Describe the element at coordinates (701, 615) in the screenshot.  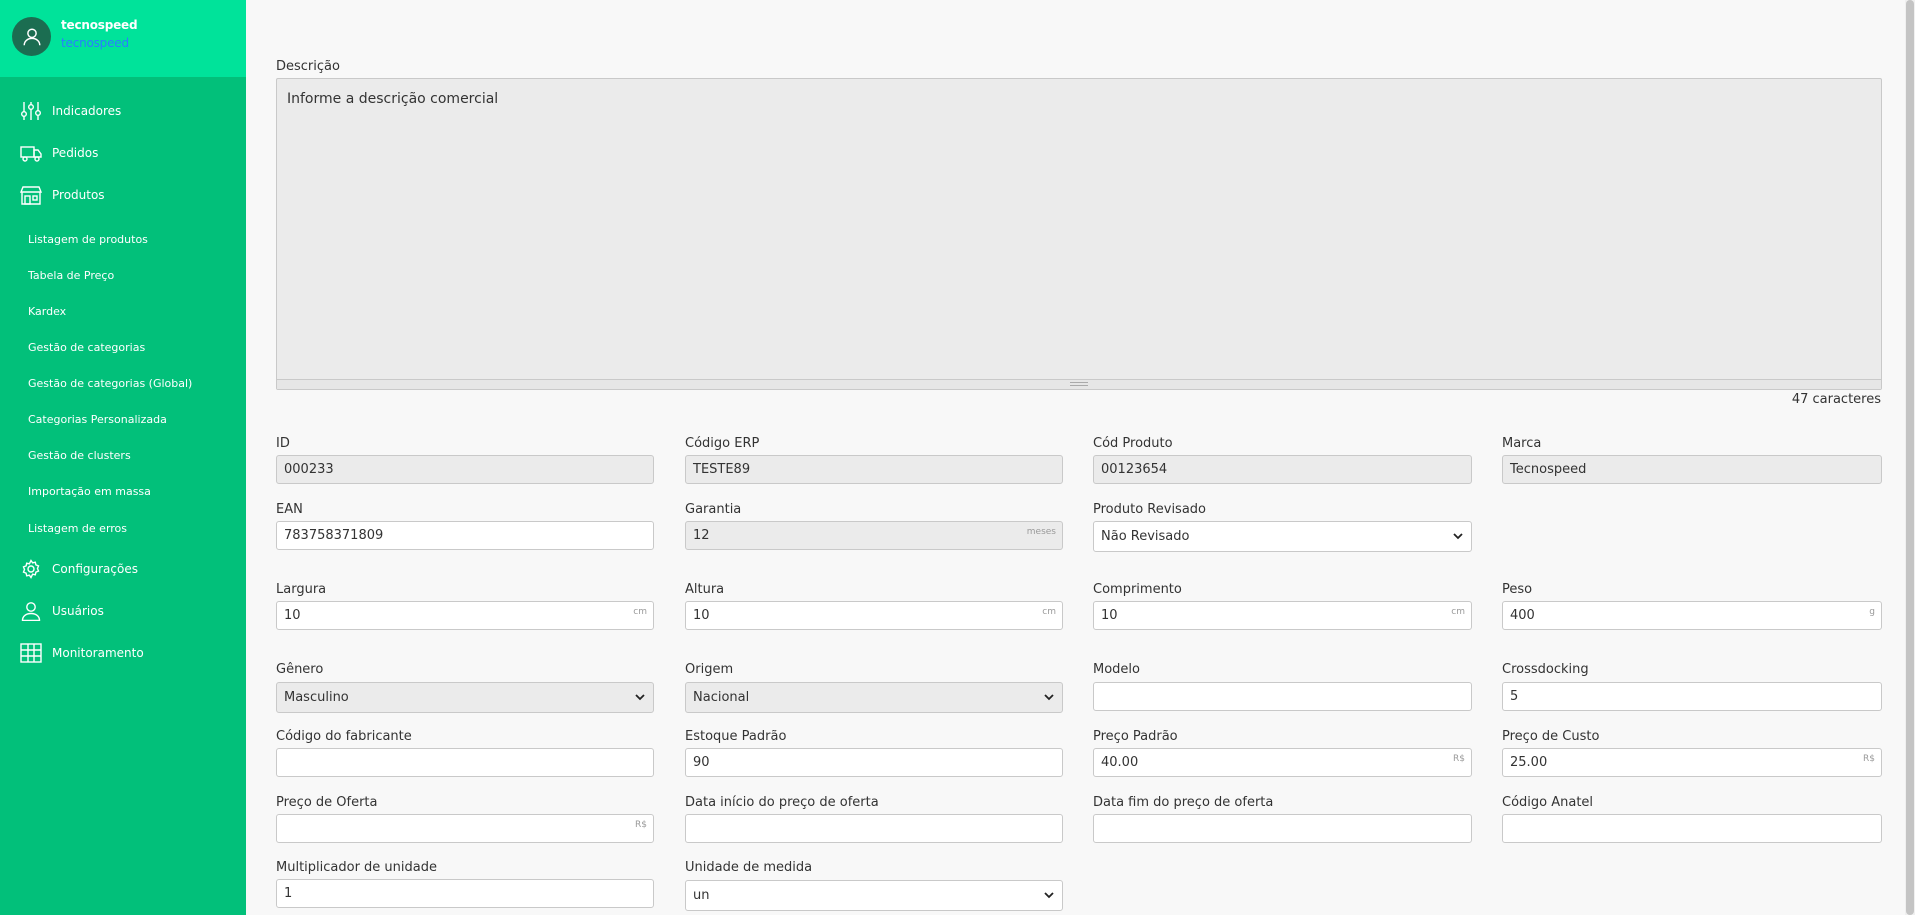
I see `altura-value: 10` at that location.